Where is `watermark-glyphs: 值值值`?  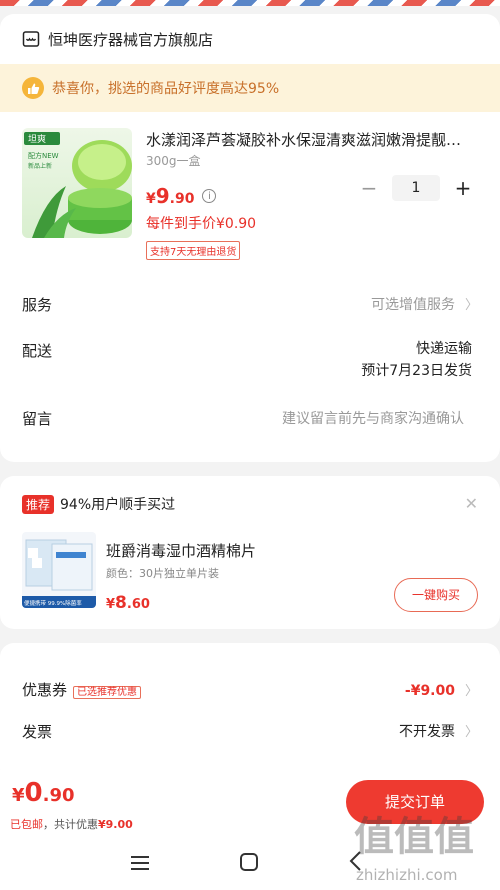 watermark-glyphs: 值值值 is located at coordinates (414, 837).